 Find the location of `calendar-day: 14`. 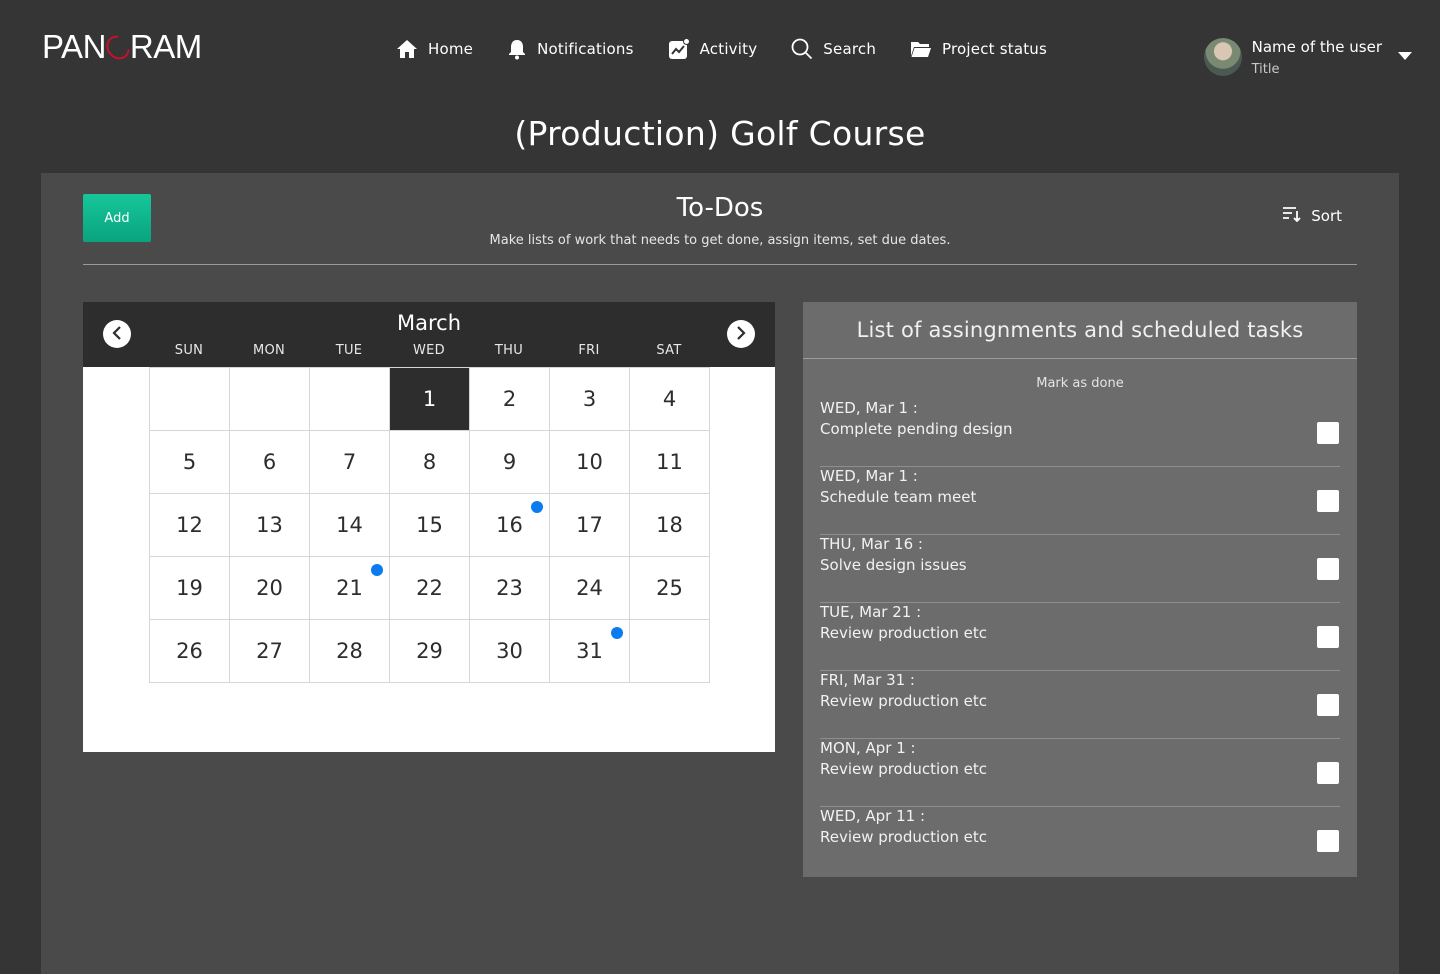

calendar-day: 14 is located at coordinates (350, 525).